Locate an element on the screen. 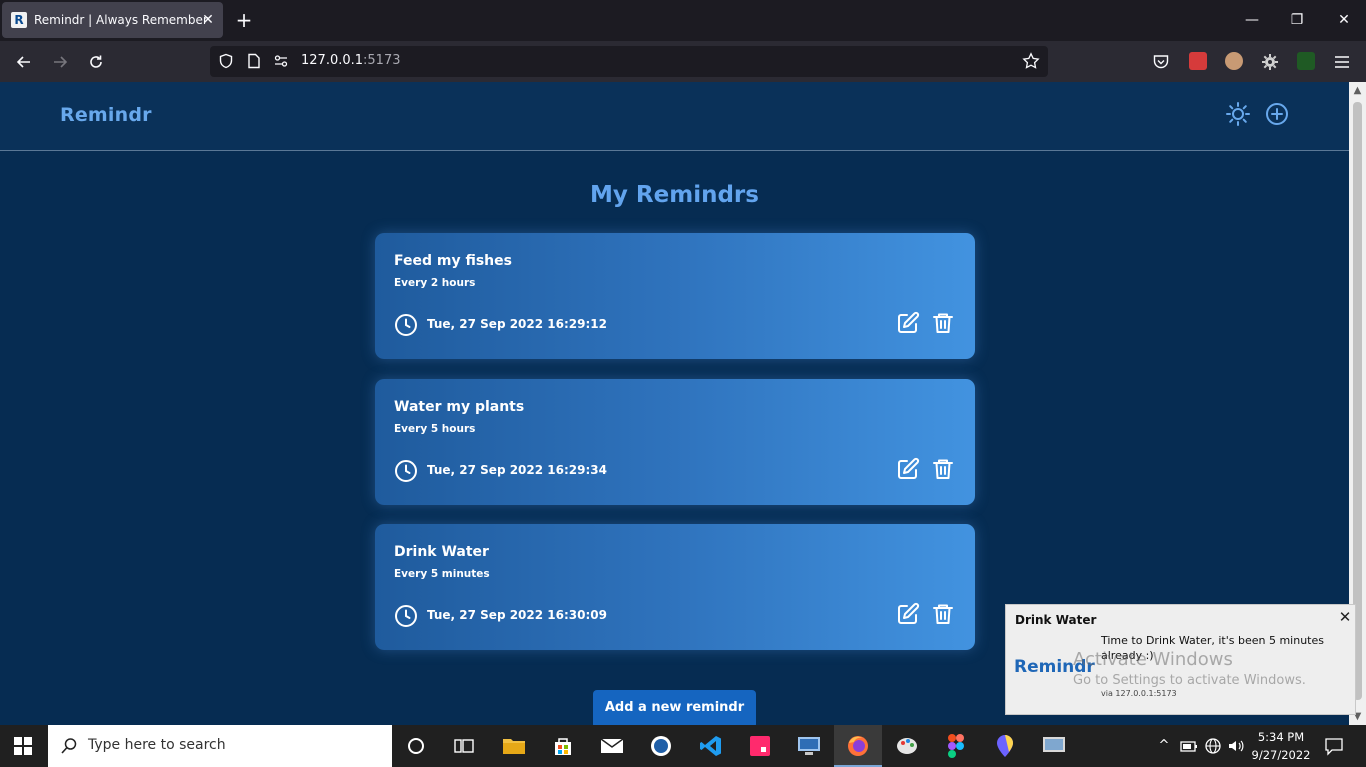  reminder-time: Tue, 27 Sep 2022 16:30:09 is located at coordinates (517, 615).